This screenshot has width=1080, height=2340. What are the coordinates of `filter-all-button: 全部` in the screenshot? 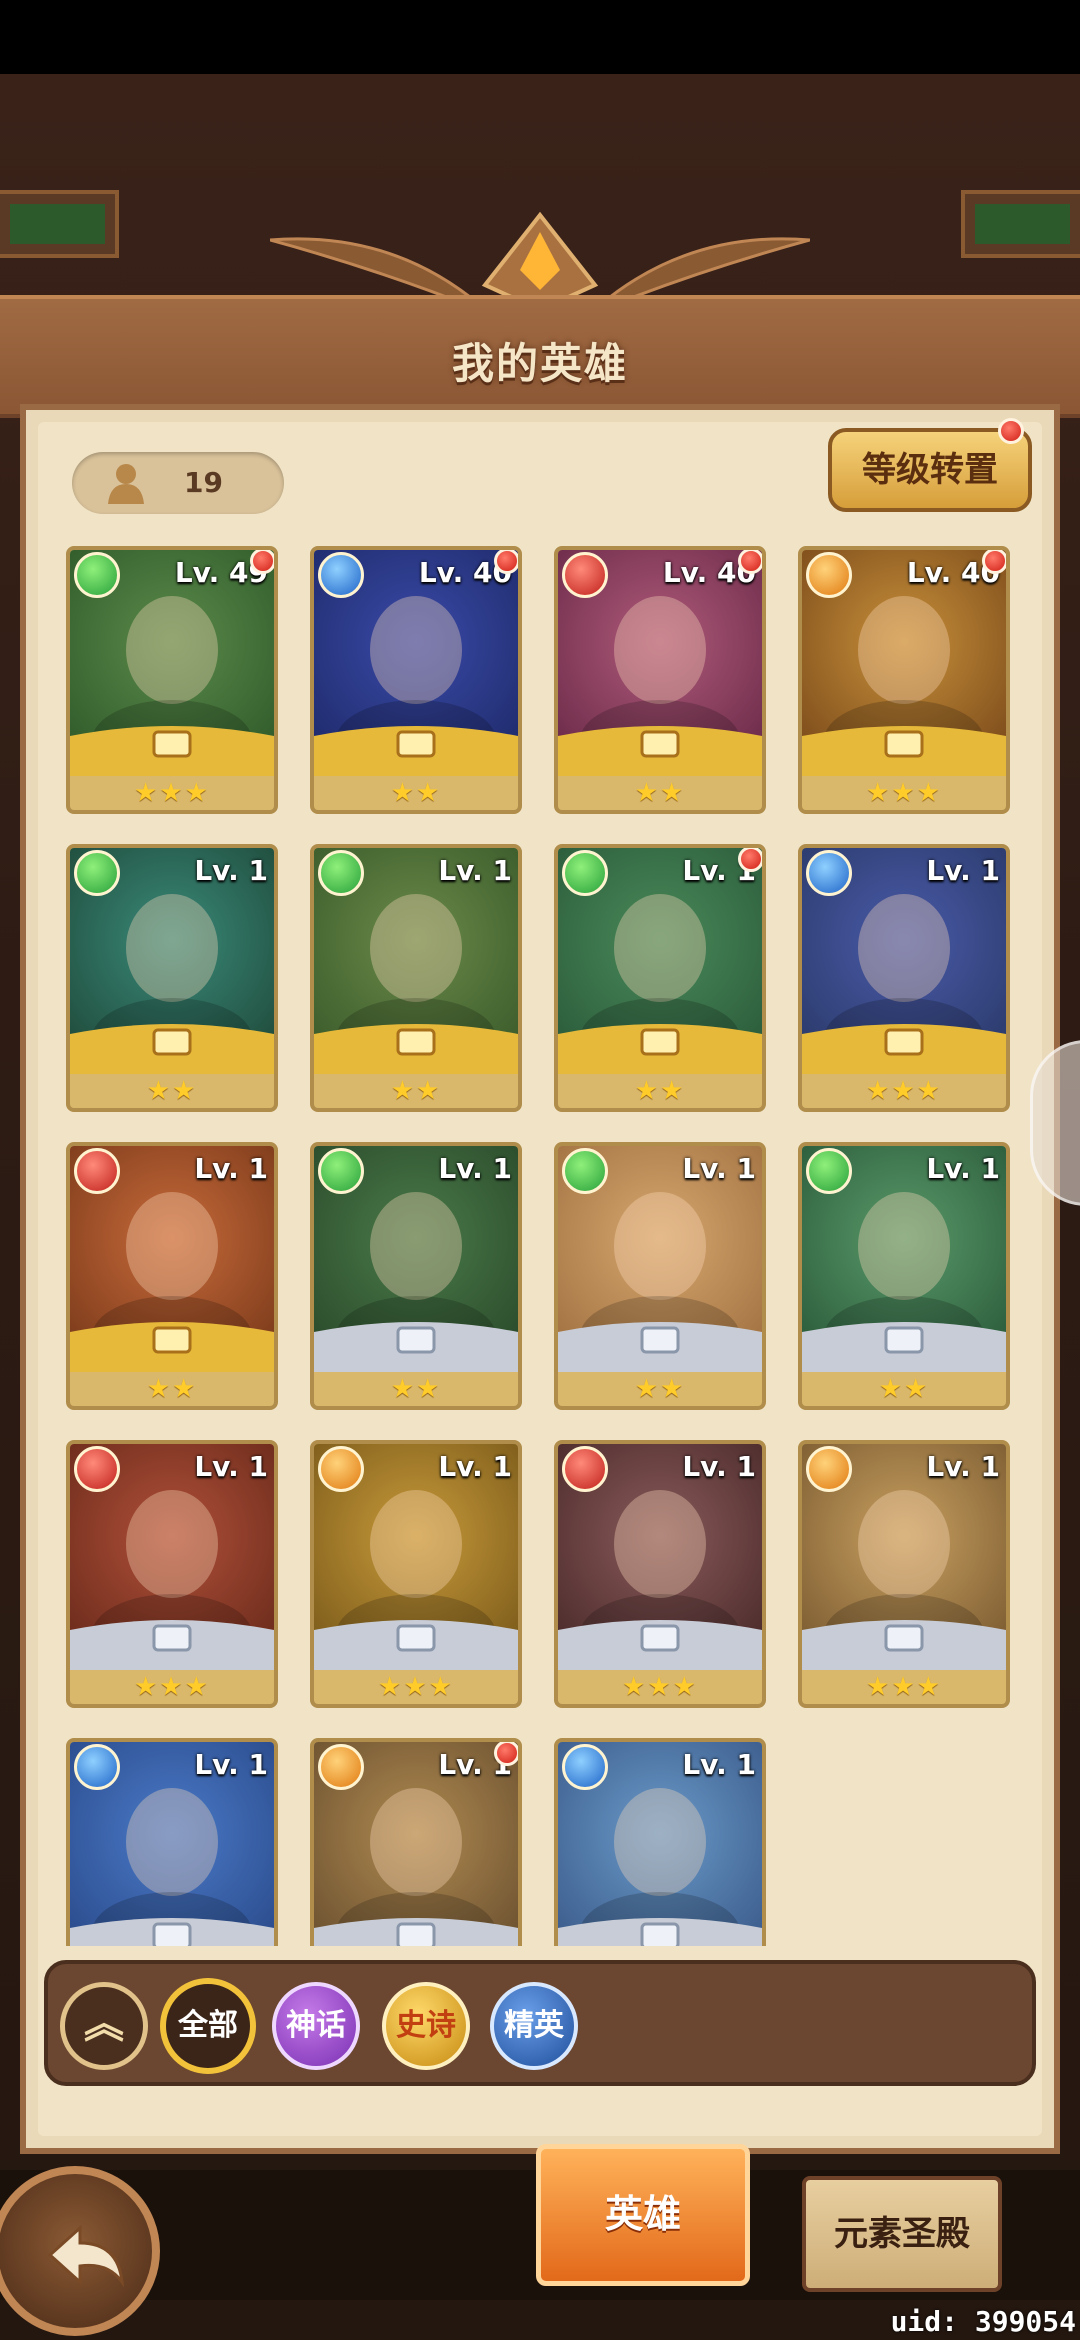 It's located at (208, 2026).